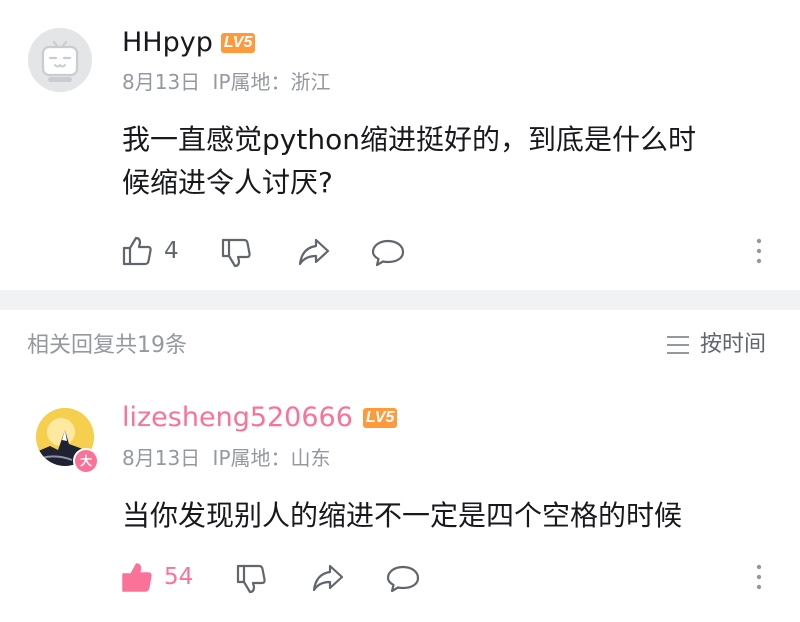 This screenshot has height=622, width=800. I want to click on ip-location: IP属地：山东, so click(271, 458).